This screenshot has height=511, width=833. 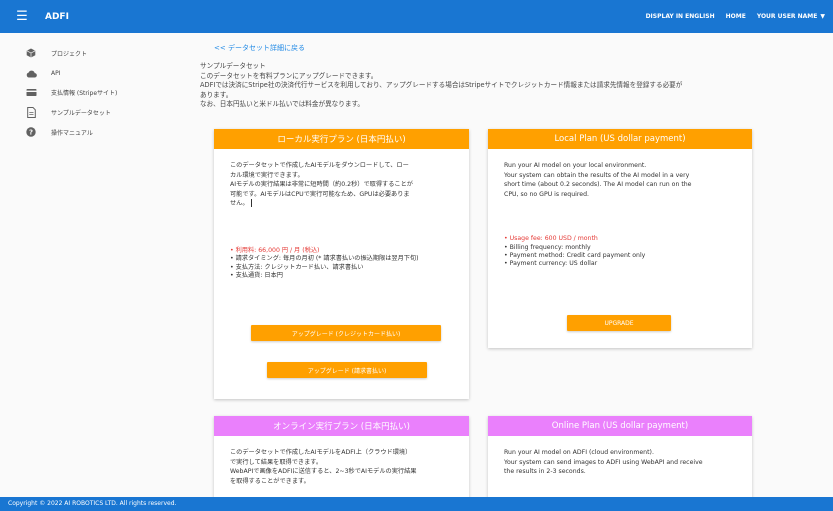 What do you see at coordinates (622, 248) in the screenshot?
I see `list-item: Billing frequency: monthly` at bounding box center [622, 248].